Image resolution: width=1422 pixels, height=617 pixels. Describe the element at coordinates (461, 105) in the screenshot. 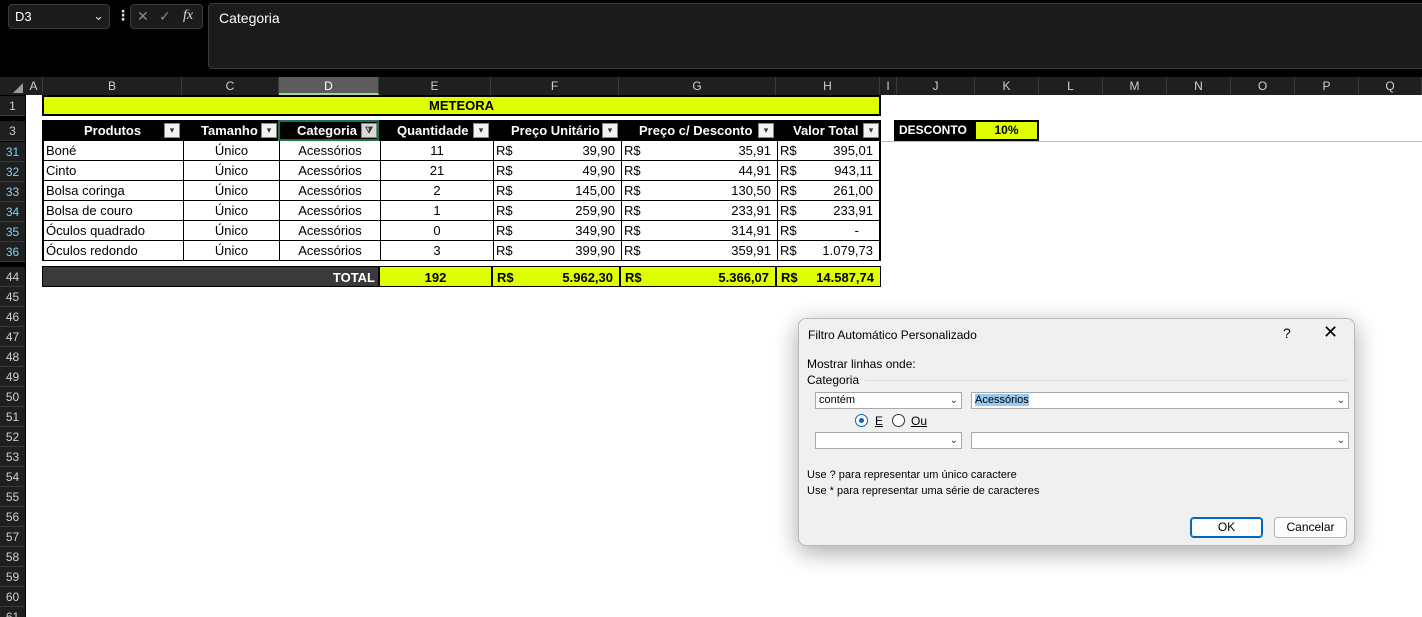

I see `sheet-title-cell: METEORA` at that location.